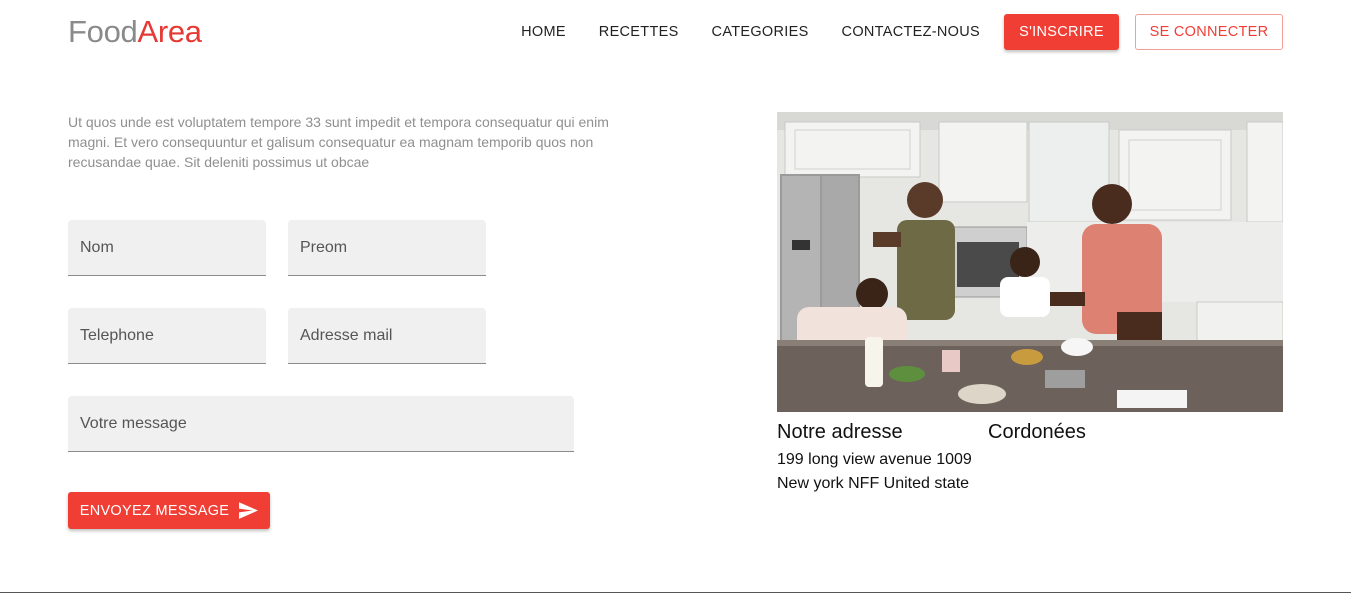 Image resolution: width=1351 pixels, height=594 pixels. I want to click on send-message-button: ENVOYEZ MESSAGE, so click(169, 510).